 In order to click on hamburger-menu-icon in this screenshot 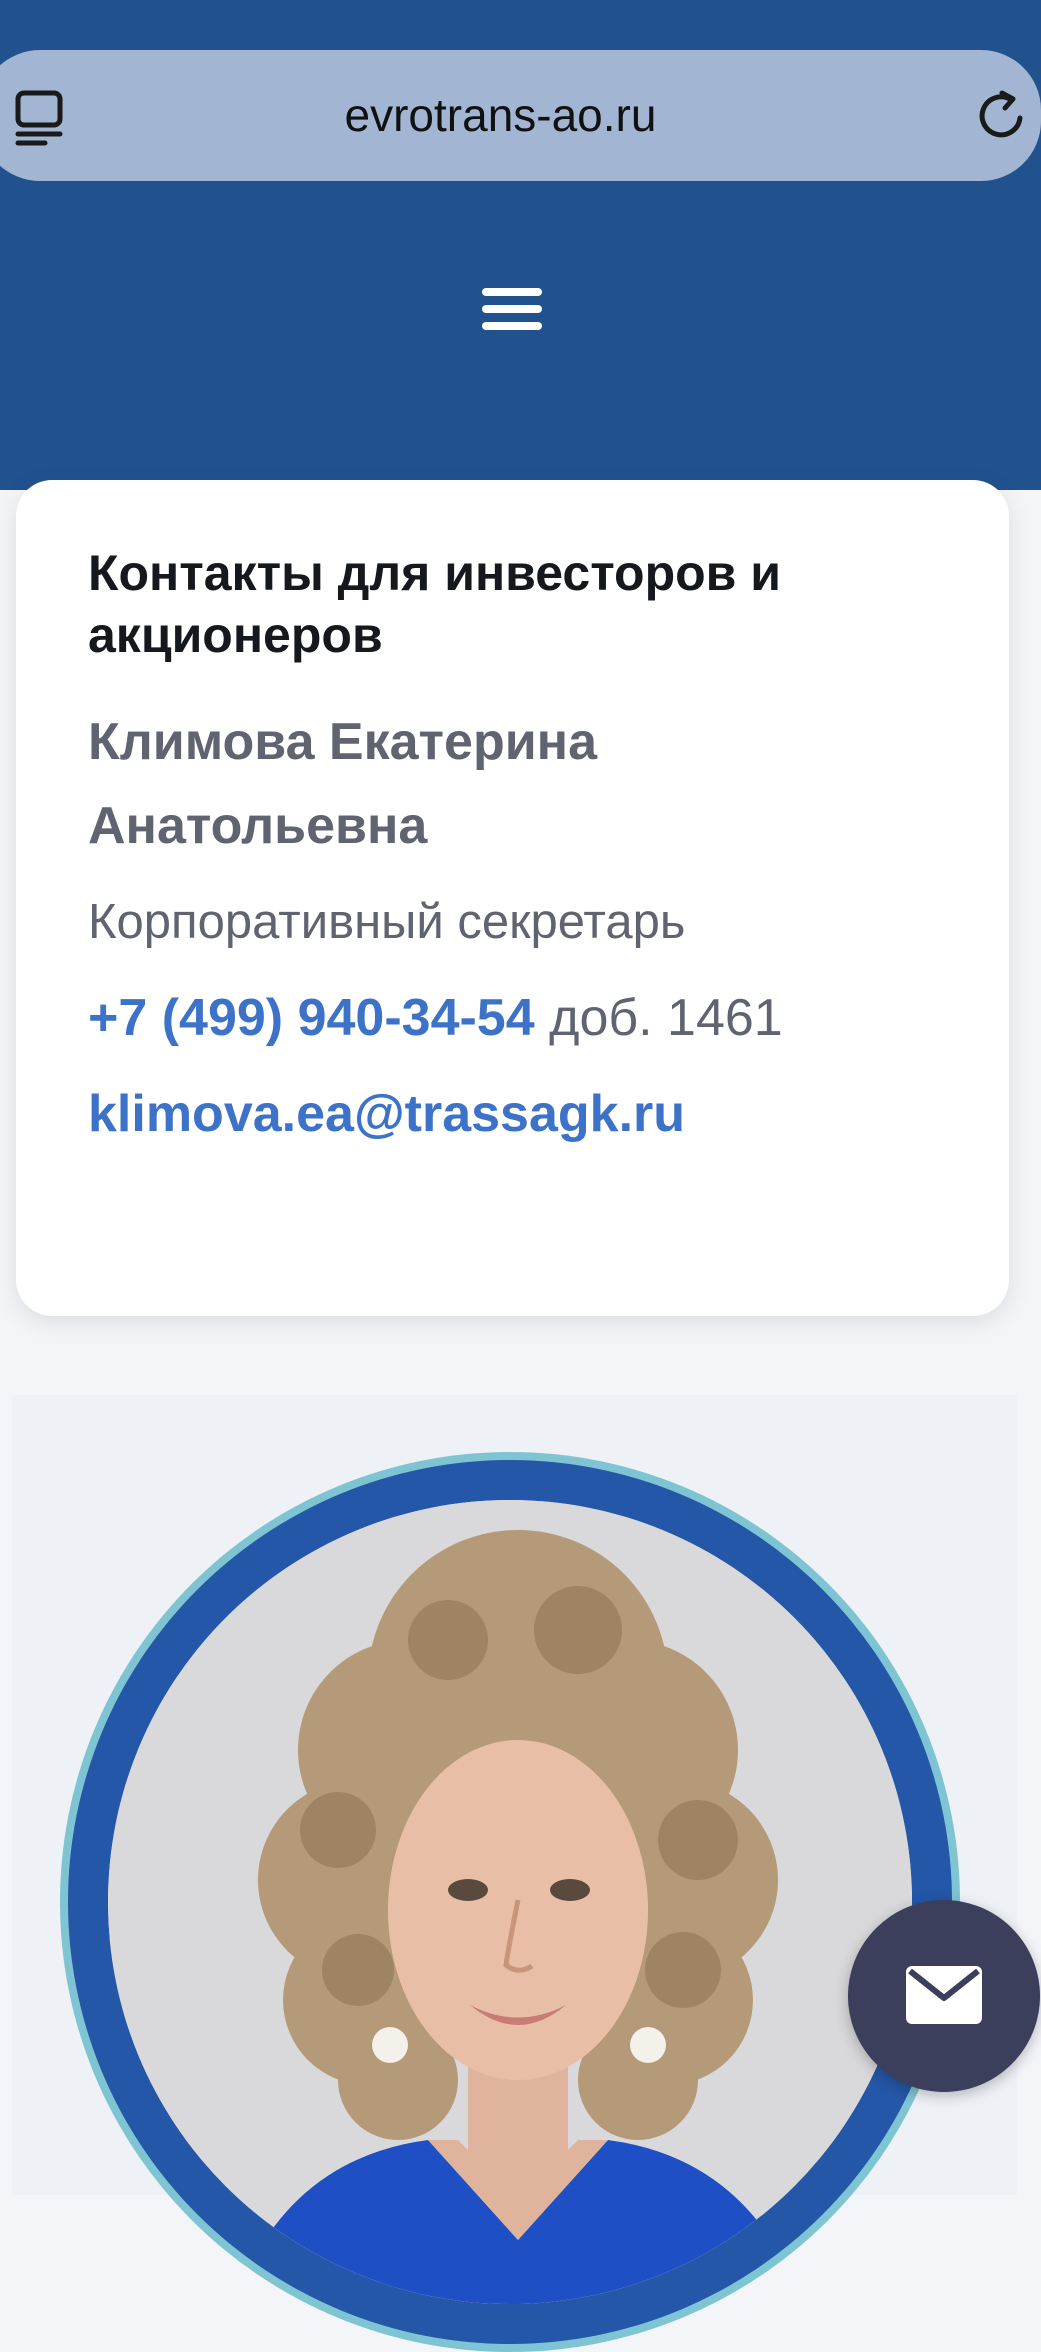, I will do `click(512, 309)`.